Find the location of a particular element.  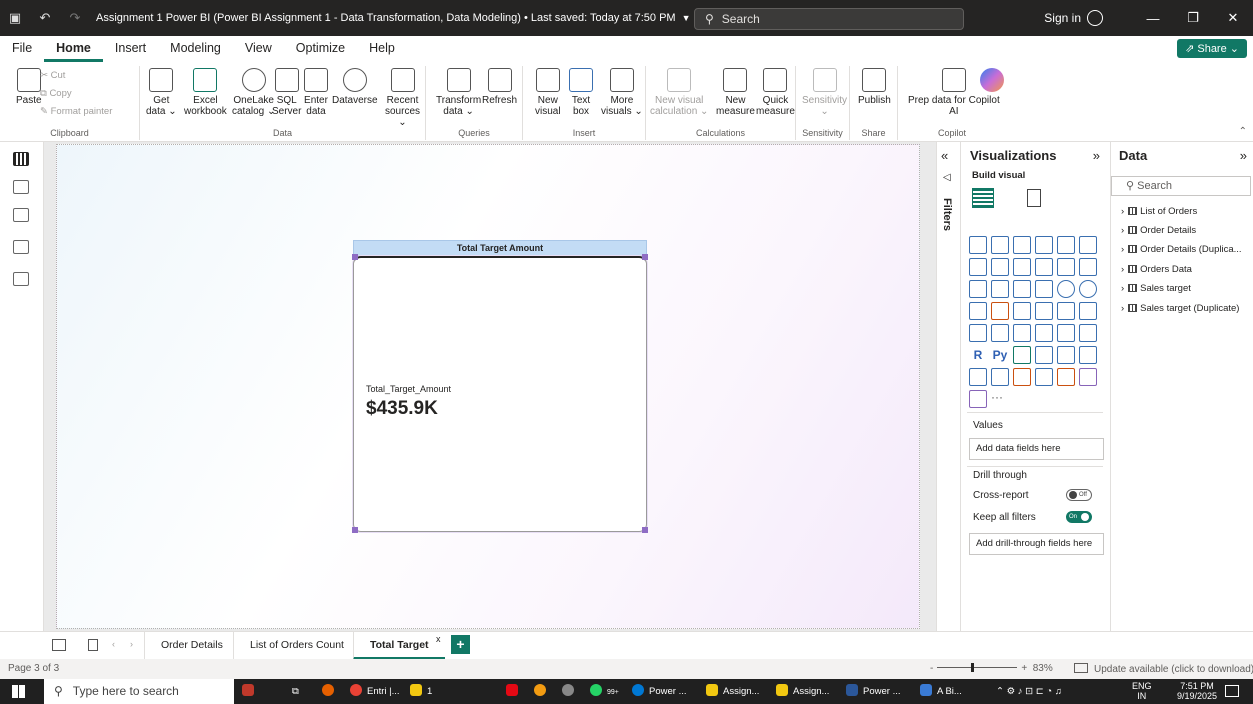

undo-icon: ↶ is located at coordinates (45, 18).